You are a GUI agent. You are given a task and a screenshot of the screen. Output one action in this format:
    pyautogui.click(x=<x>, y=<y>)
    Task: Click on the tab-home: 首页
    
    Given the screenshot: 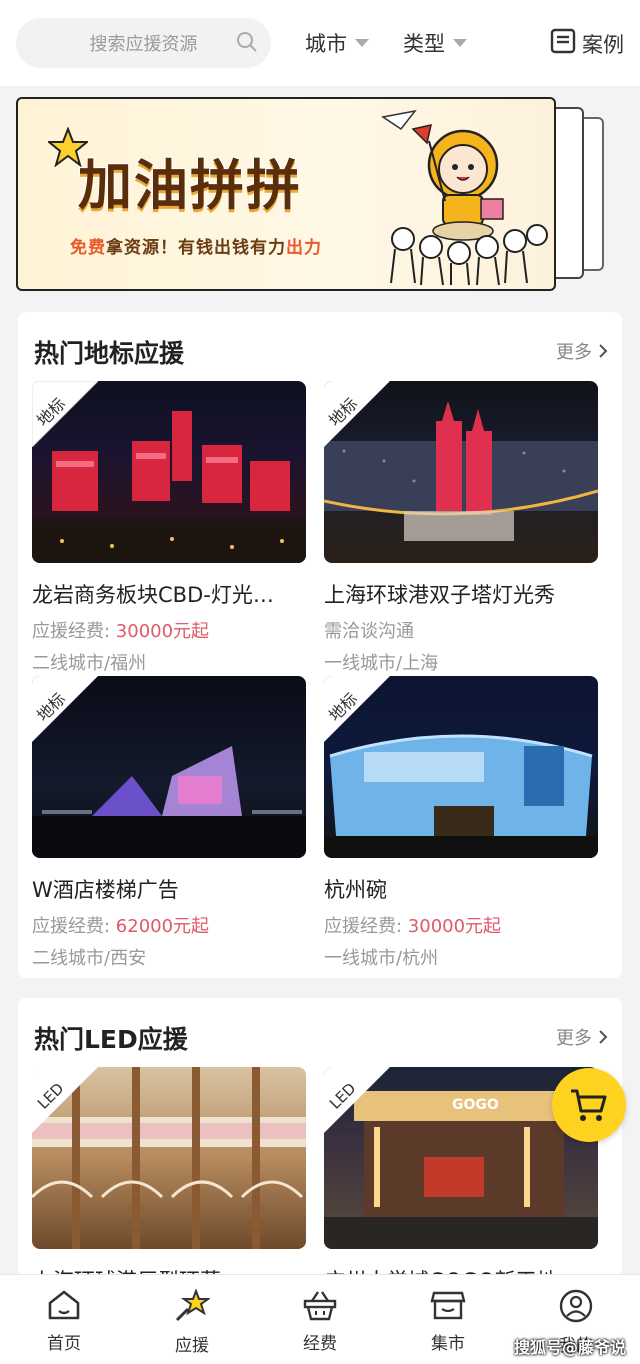 What is the action you would take?
    pyautogui.click(x=64, y=1319)
    